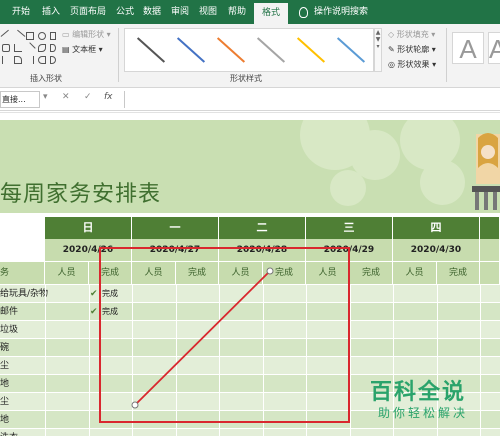 This screenshot has width=500, height=436. Describe the element at coordinates (81, 194) in the screenshot. I see `sheet-title: 每周家务安排表` at that location.